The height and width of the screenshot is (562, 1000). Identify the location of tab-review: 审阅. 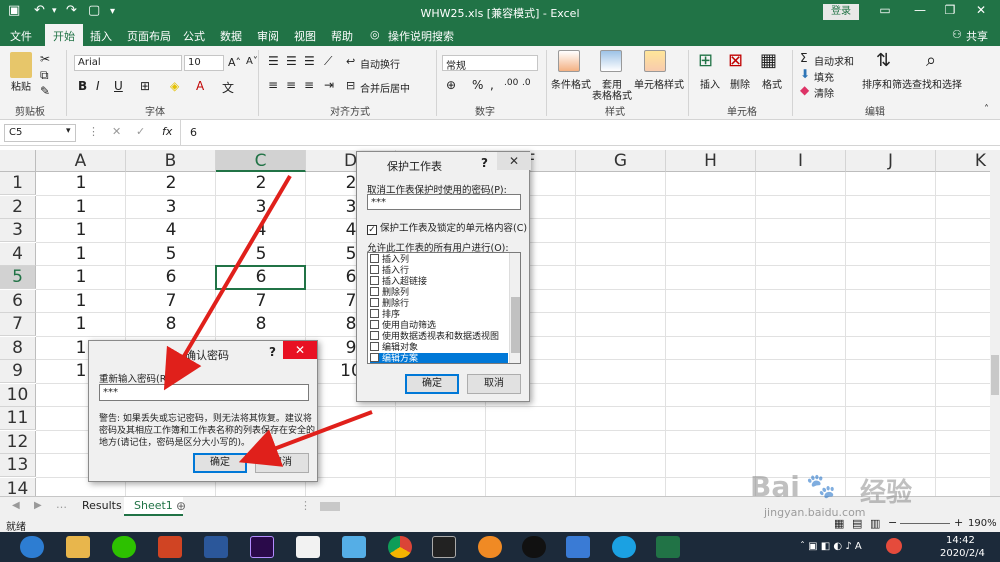
(268, 36).